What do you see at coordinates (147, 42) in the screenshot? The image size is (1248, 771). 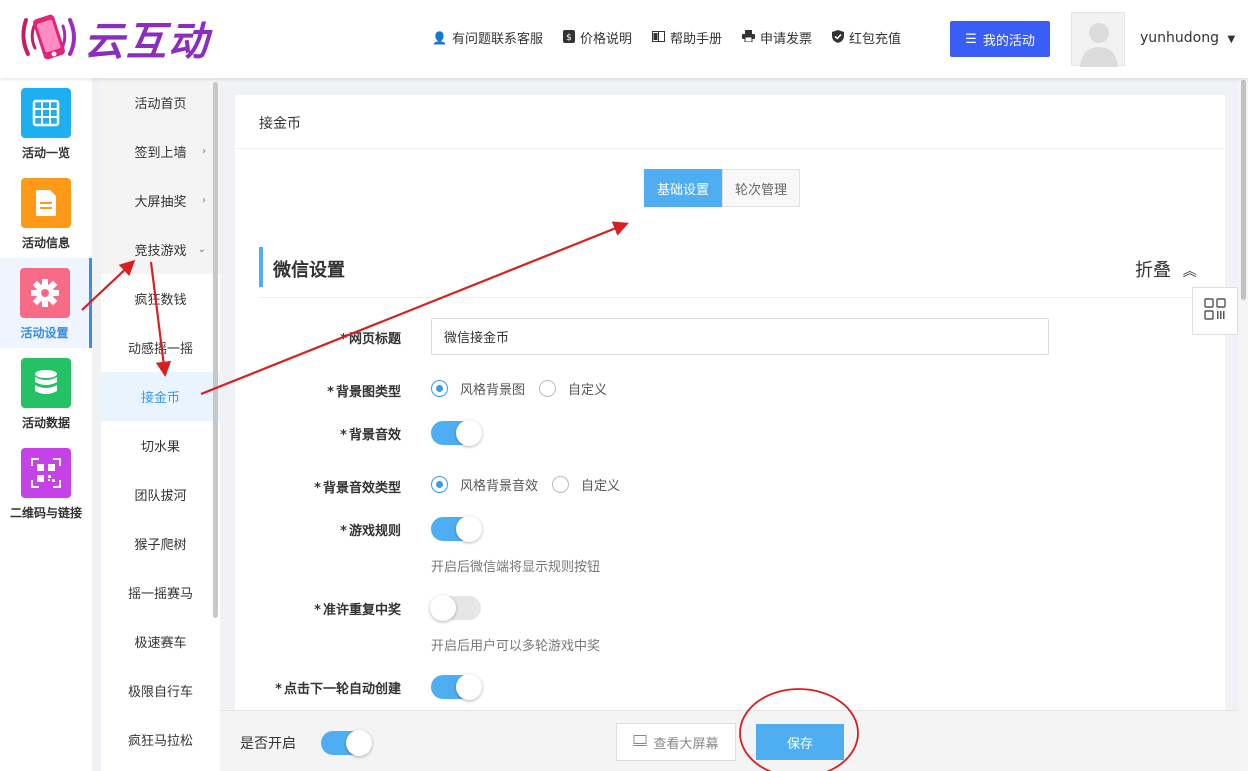 I see `logo-text: 云互动` at bounding box center [147, 42].